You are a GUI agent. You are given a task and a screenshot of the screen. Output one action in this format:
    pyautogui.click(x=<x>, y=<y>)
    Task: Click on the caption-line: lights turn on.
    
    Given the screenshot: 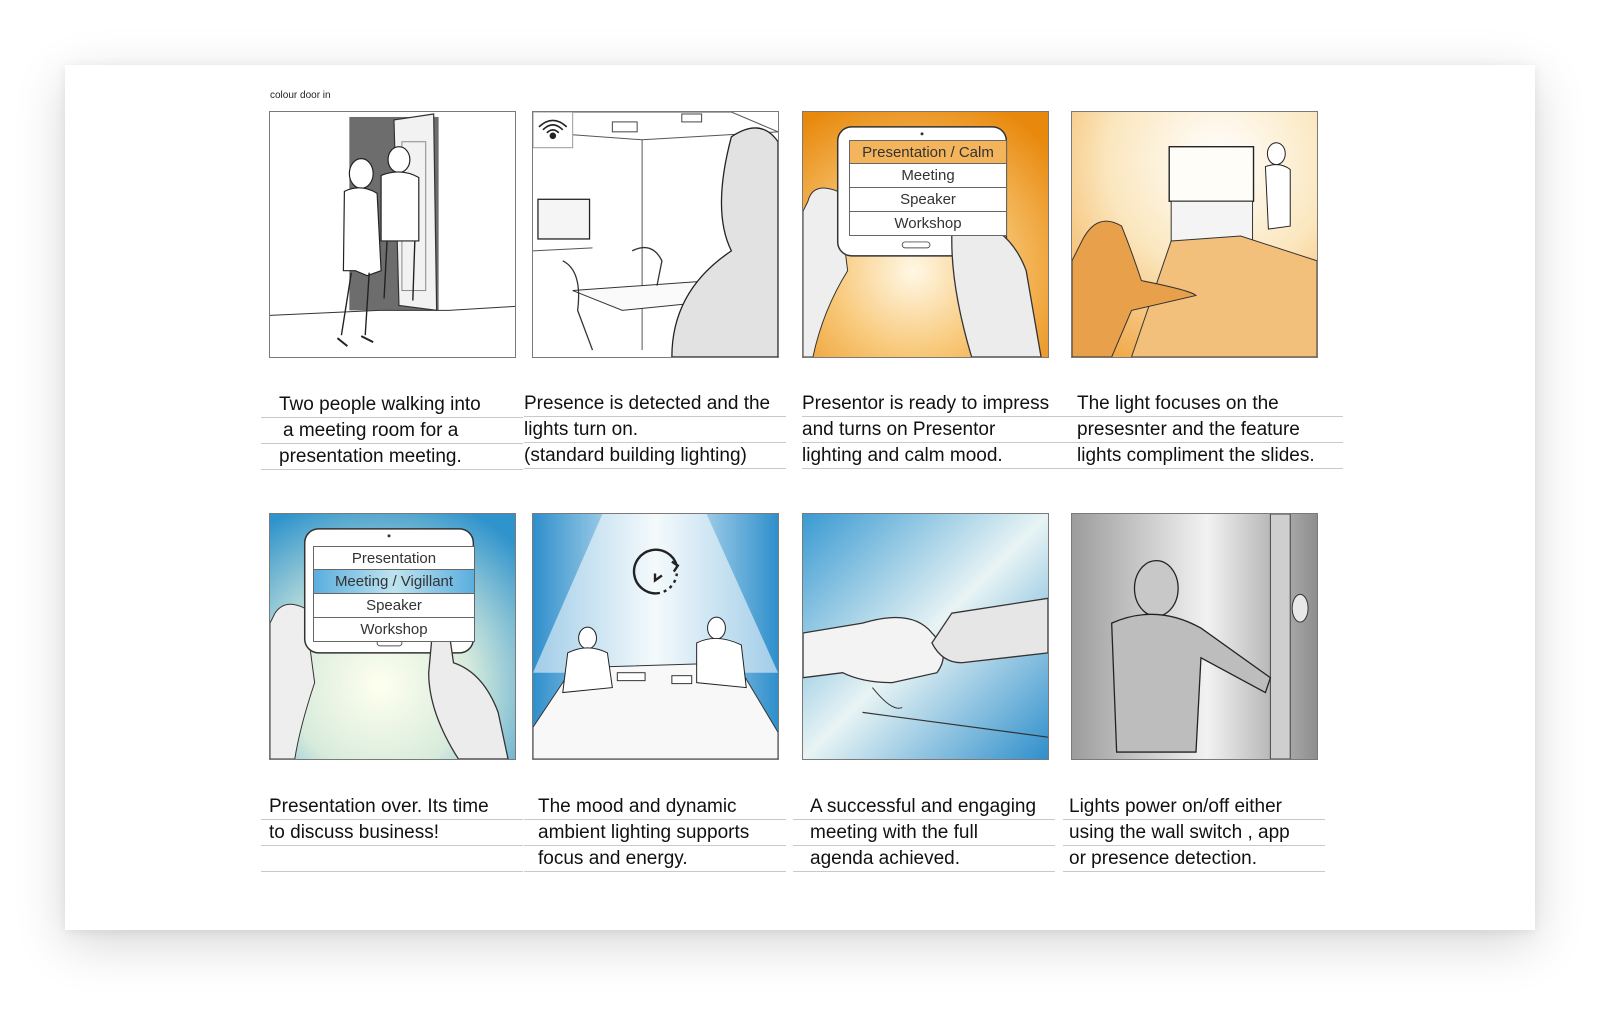 What is the action you would take?
    pyautogui.click(x=655, y=430)
    